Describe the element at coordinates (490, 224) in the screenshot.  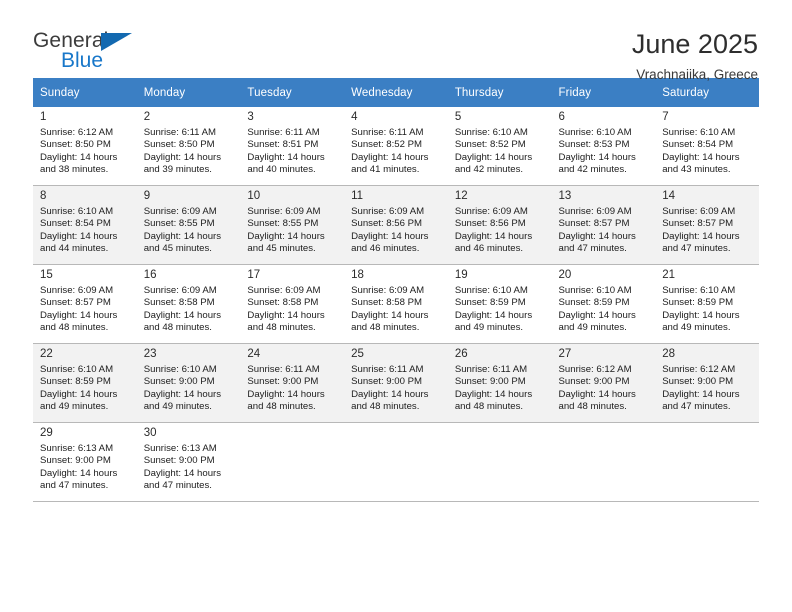
I see `sunset-text: Sunset: 8:56 PM` at that location.